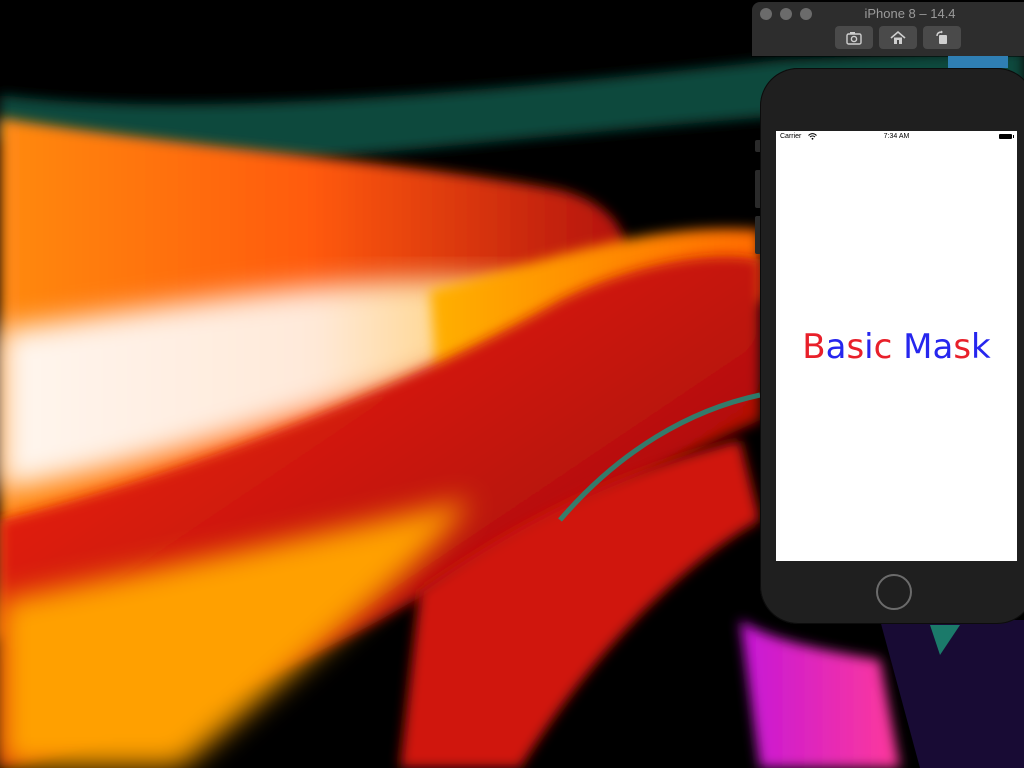  I want to click on battery-icon, so click(1006, 136).